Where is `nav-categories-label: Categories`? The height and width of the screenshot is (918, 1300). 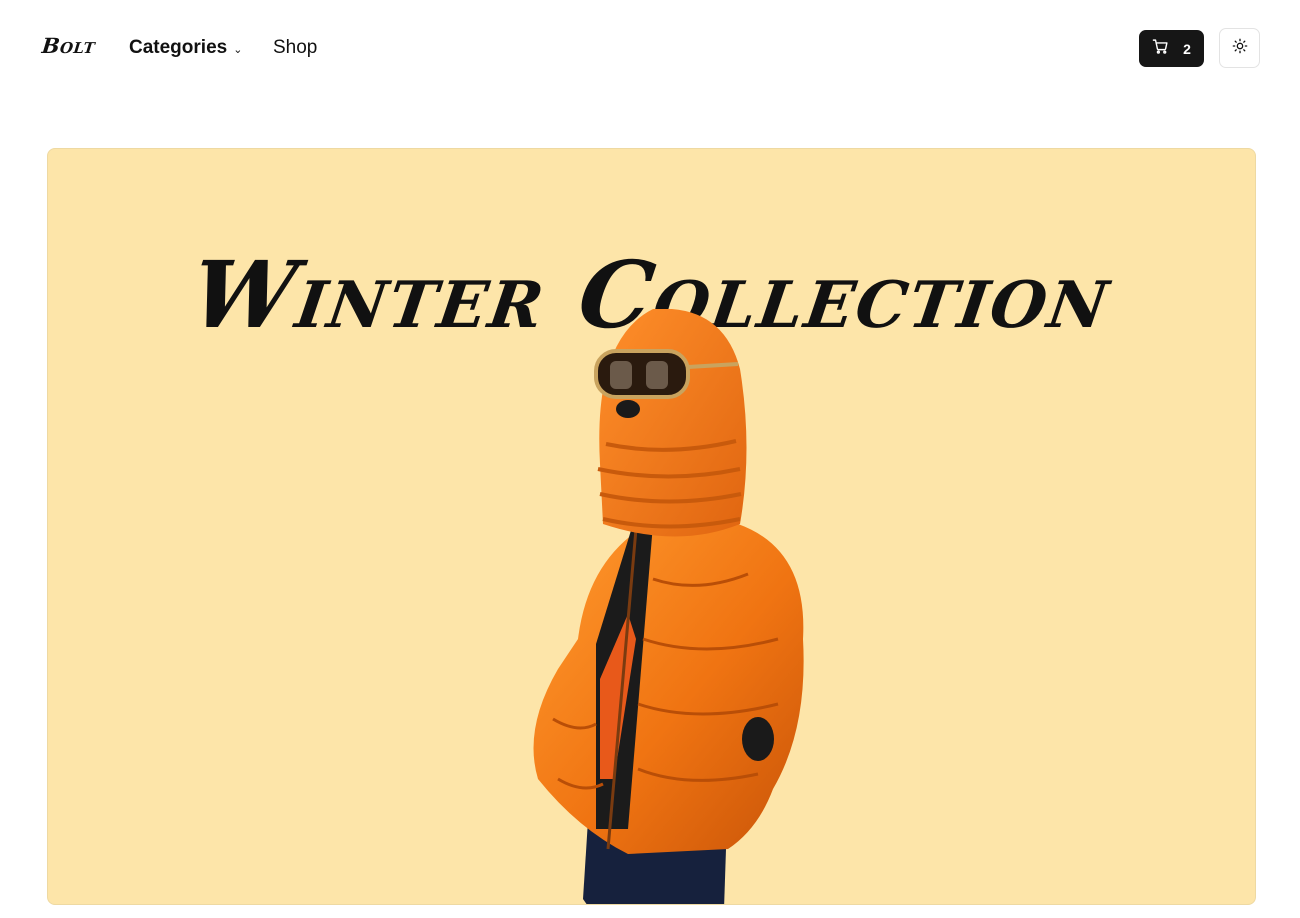
nav-categories-label: Categories is located at coordinates (178, 47).